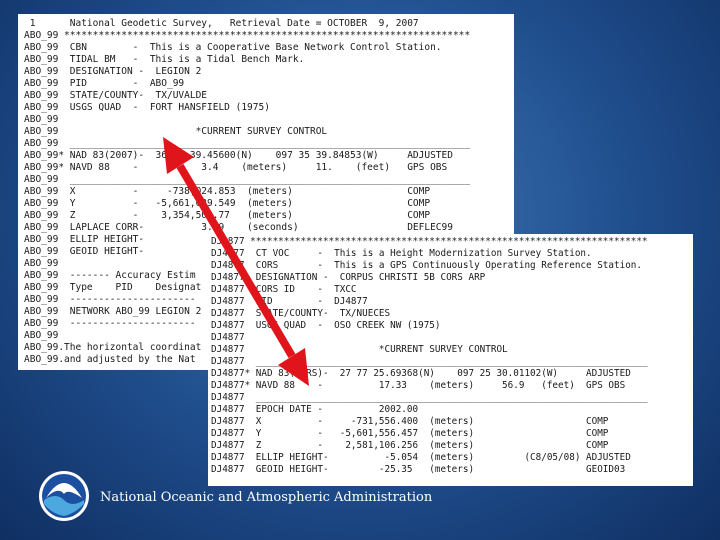 Image resolution: width=720 pixels, height=540 pixels. What do you see at coordinates (176, 131) in the screenshot?
I see `datasheet-line: ABO_99 *CURRENT SURVEY CONTROL` at bounding box center [176, 131].